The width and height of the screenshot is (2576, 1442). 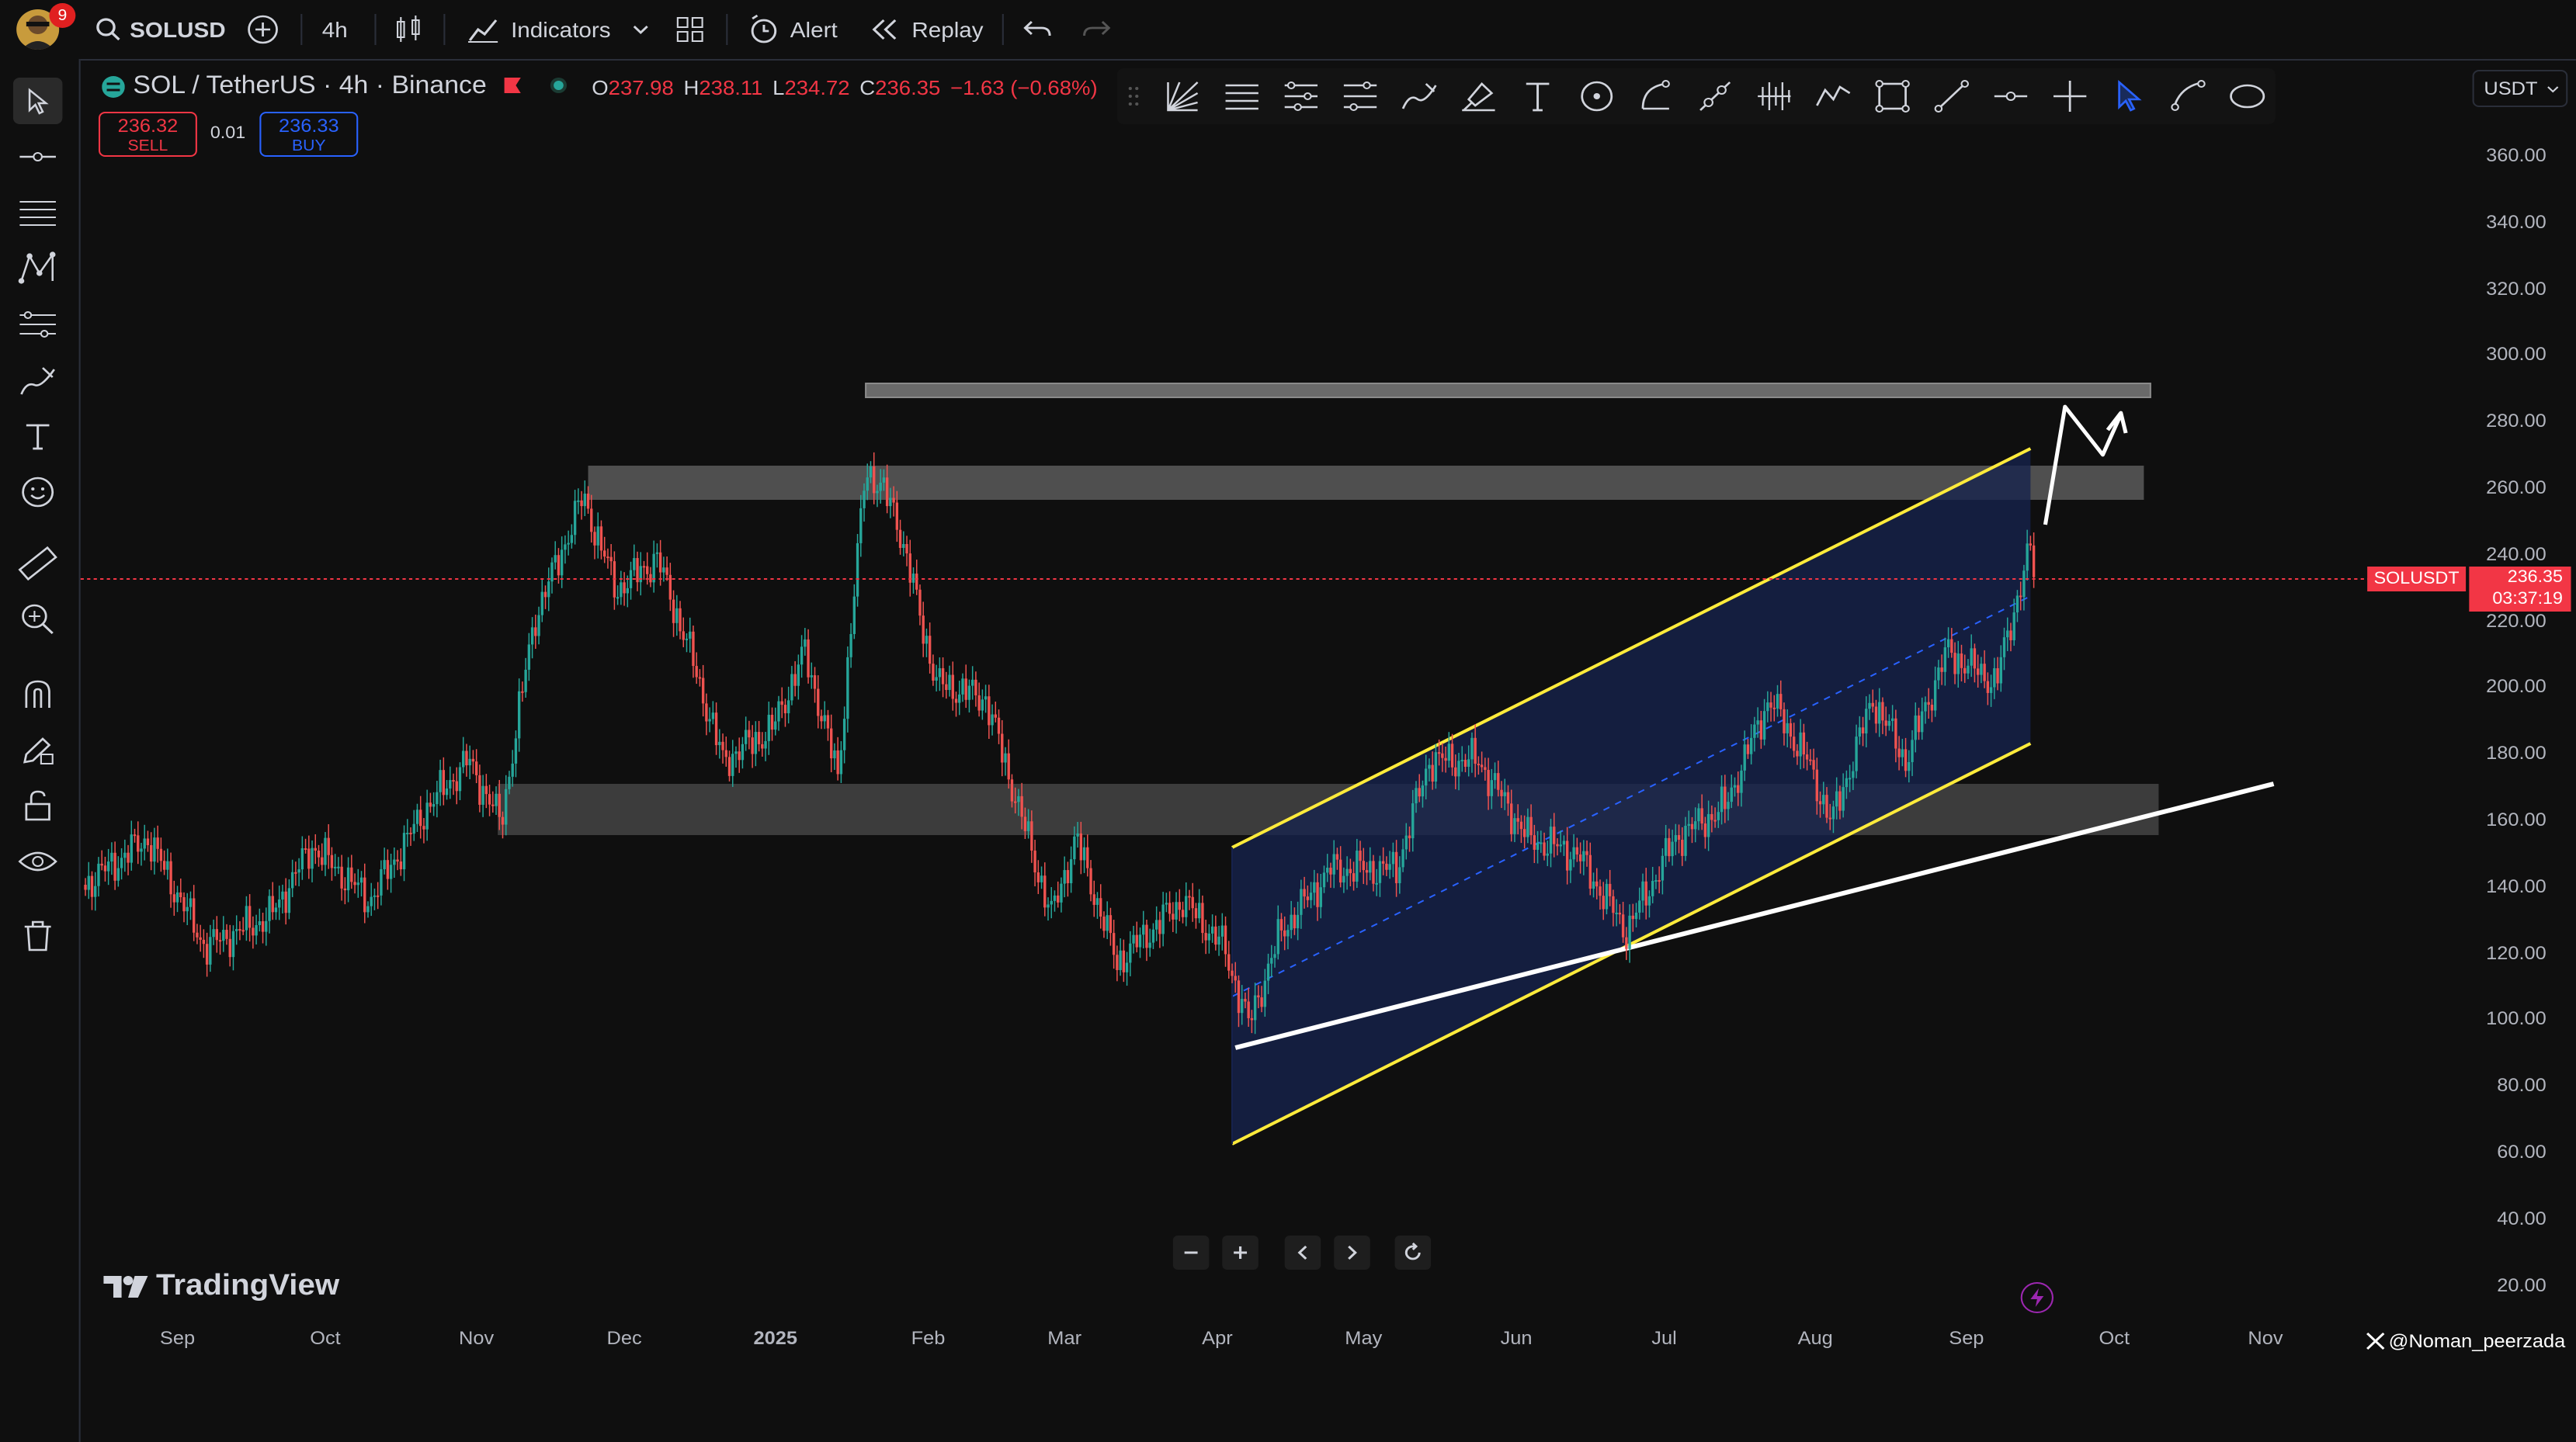 What do you see at coordinates (147, 134) in the screenshot?
I see `sell-button: 236.32 SELL` at bounding box center [147, 134].